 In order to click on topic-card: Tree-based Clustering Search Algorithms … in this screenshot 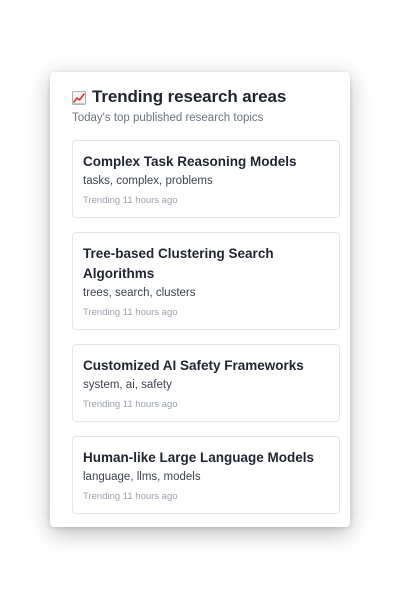, I will do `click(206, 281)`.